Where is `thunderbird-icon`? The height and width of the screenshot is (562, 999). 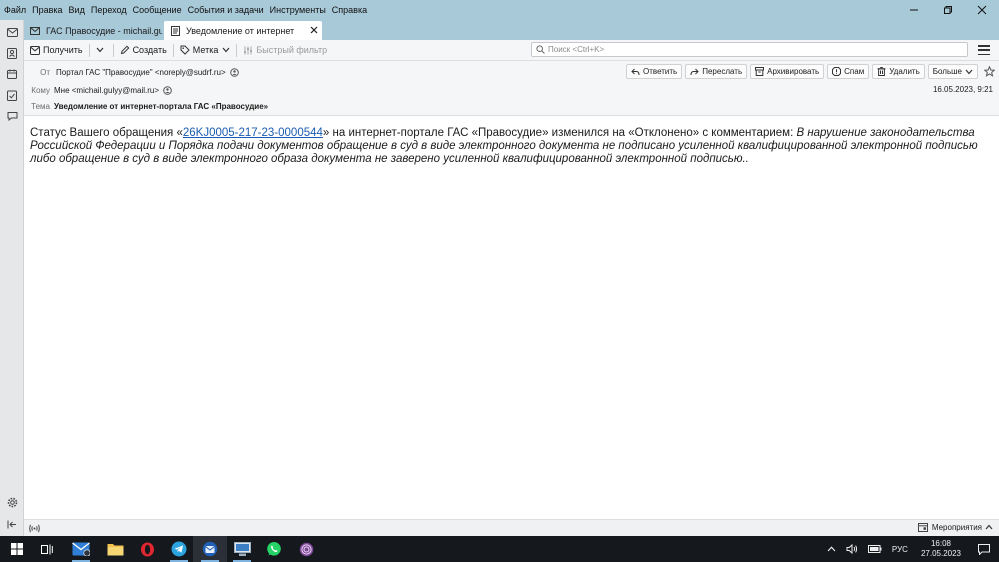 thunderbird-icon is located at coordinates (210, 549).